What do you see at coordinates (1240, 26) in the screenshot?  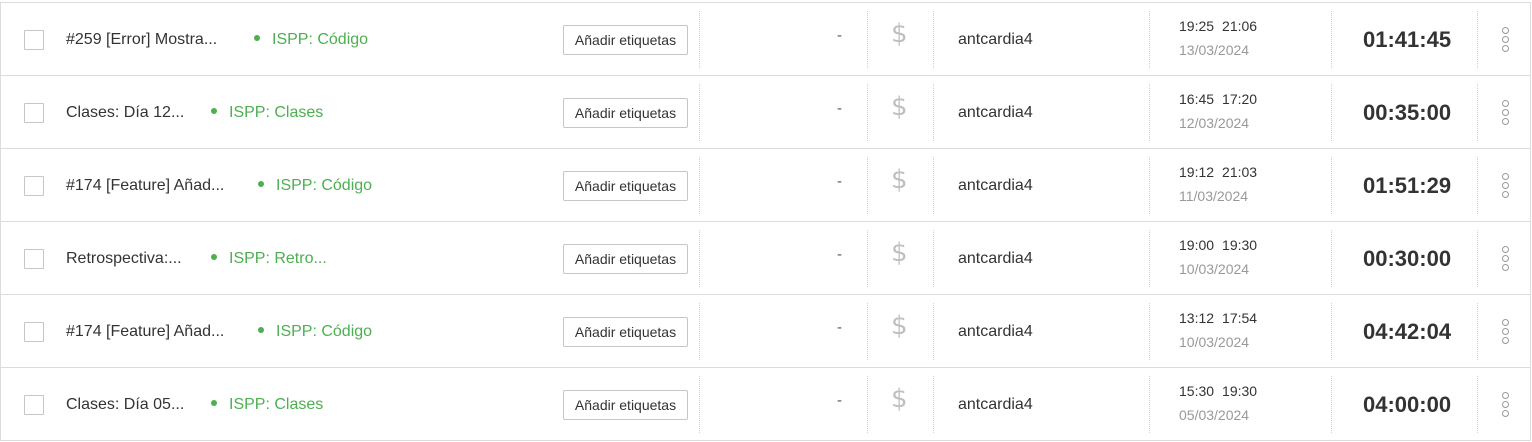 I see `end-time: 21:06` at bounding box center [1240, 26].